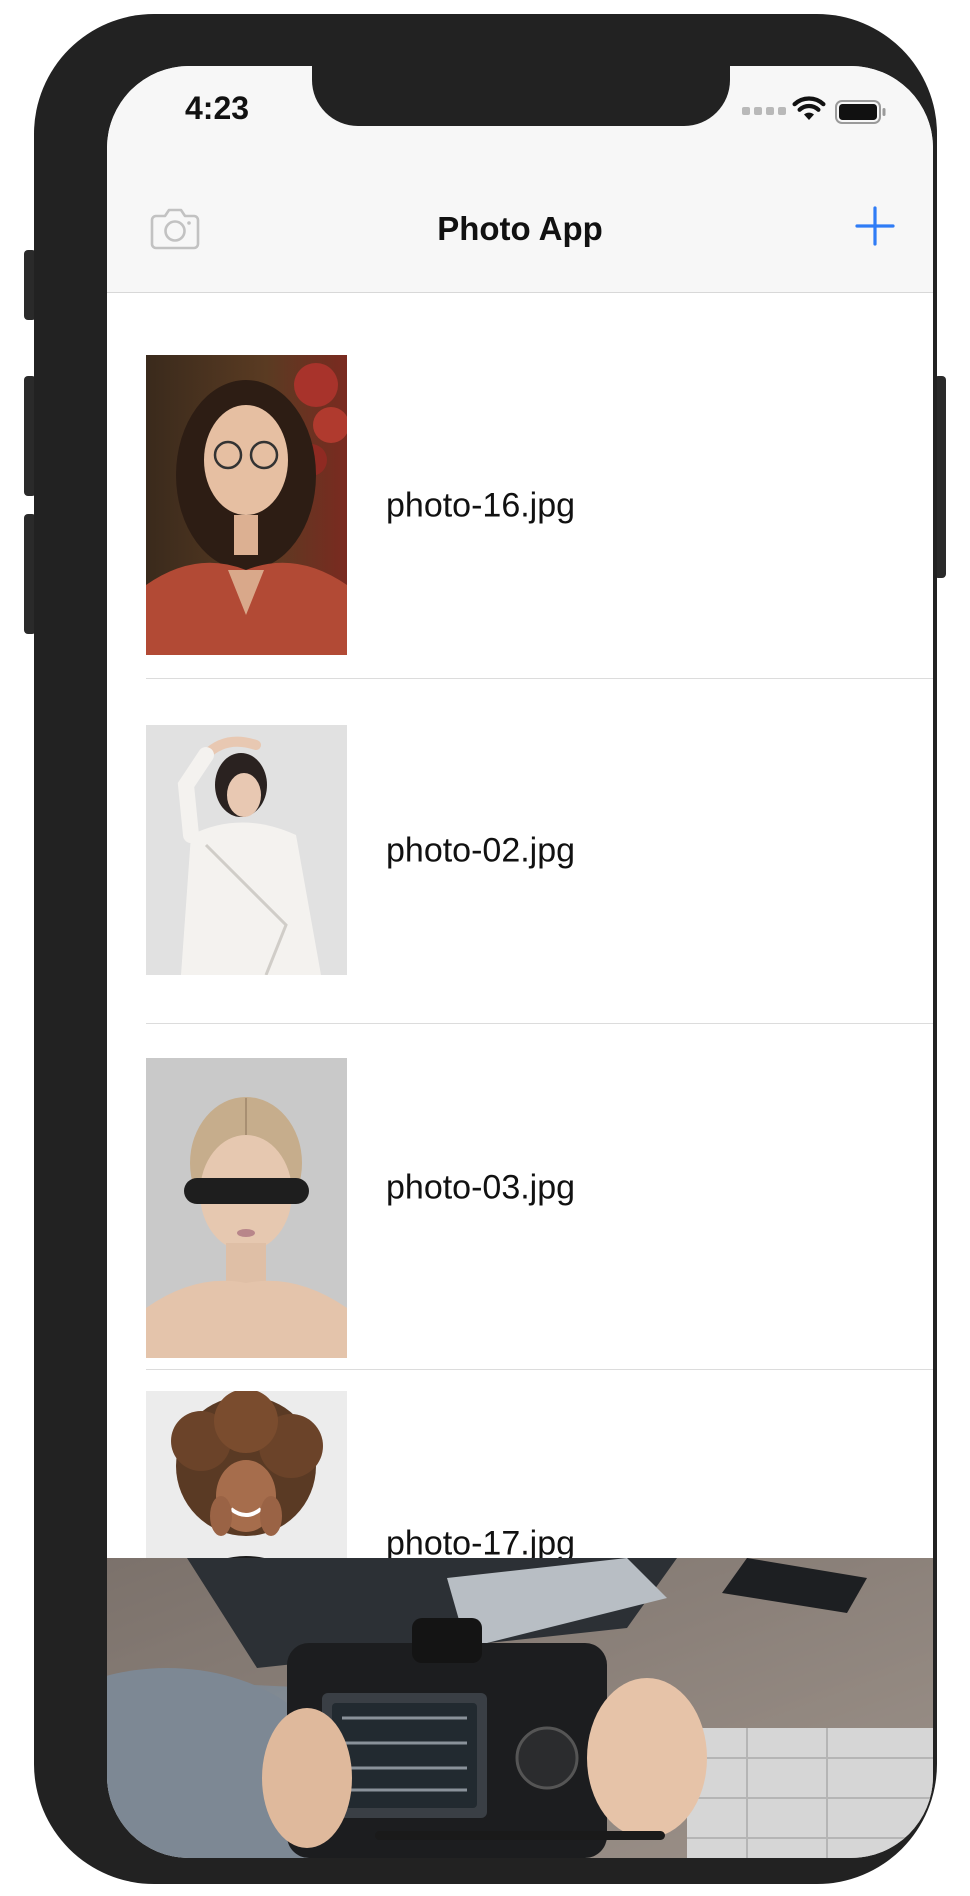  I want to click on status-icons, so click(817, 111).